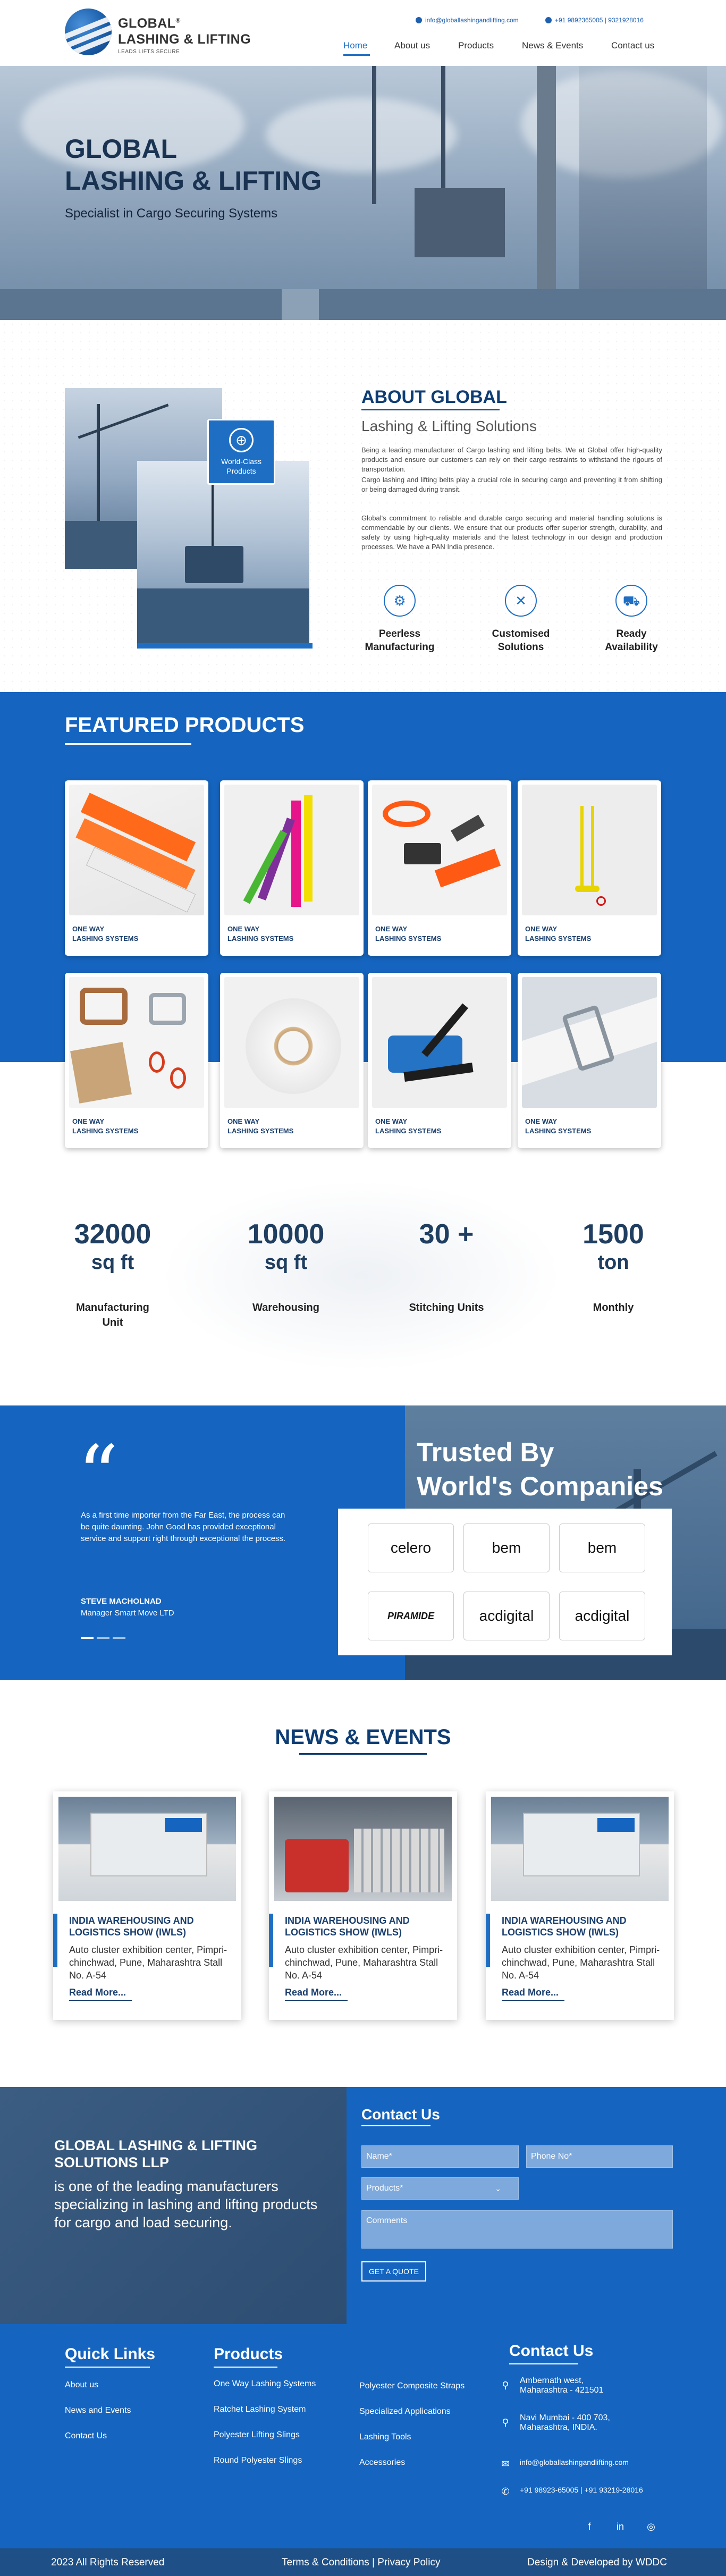 This screenshot has width=726, height=2576. I want to click on logo-globe-icon, so click(88, 32).